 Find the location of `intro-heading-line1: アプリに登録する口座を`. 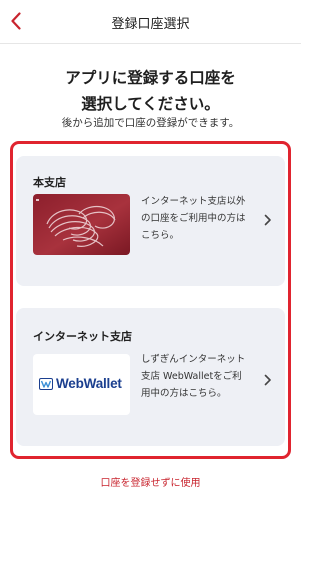

intro-heading-line1: アプリに登録する口座を is located at coordinates (150, 78).